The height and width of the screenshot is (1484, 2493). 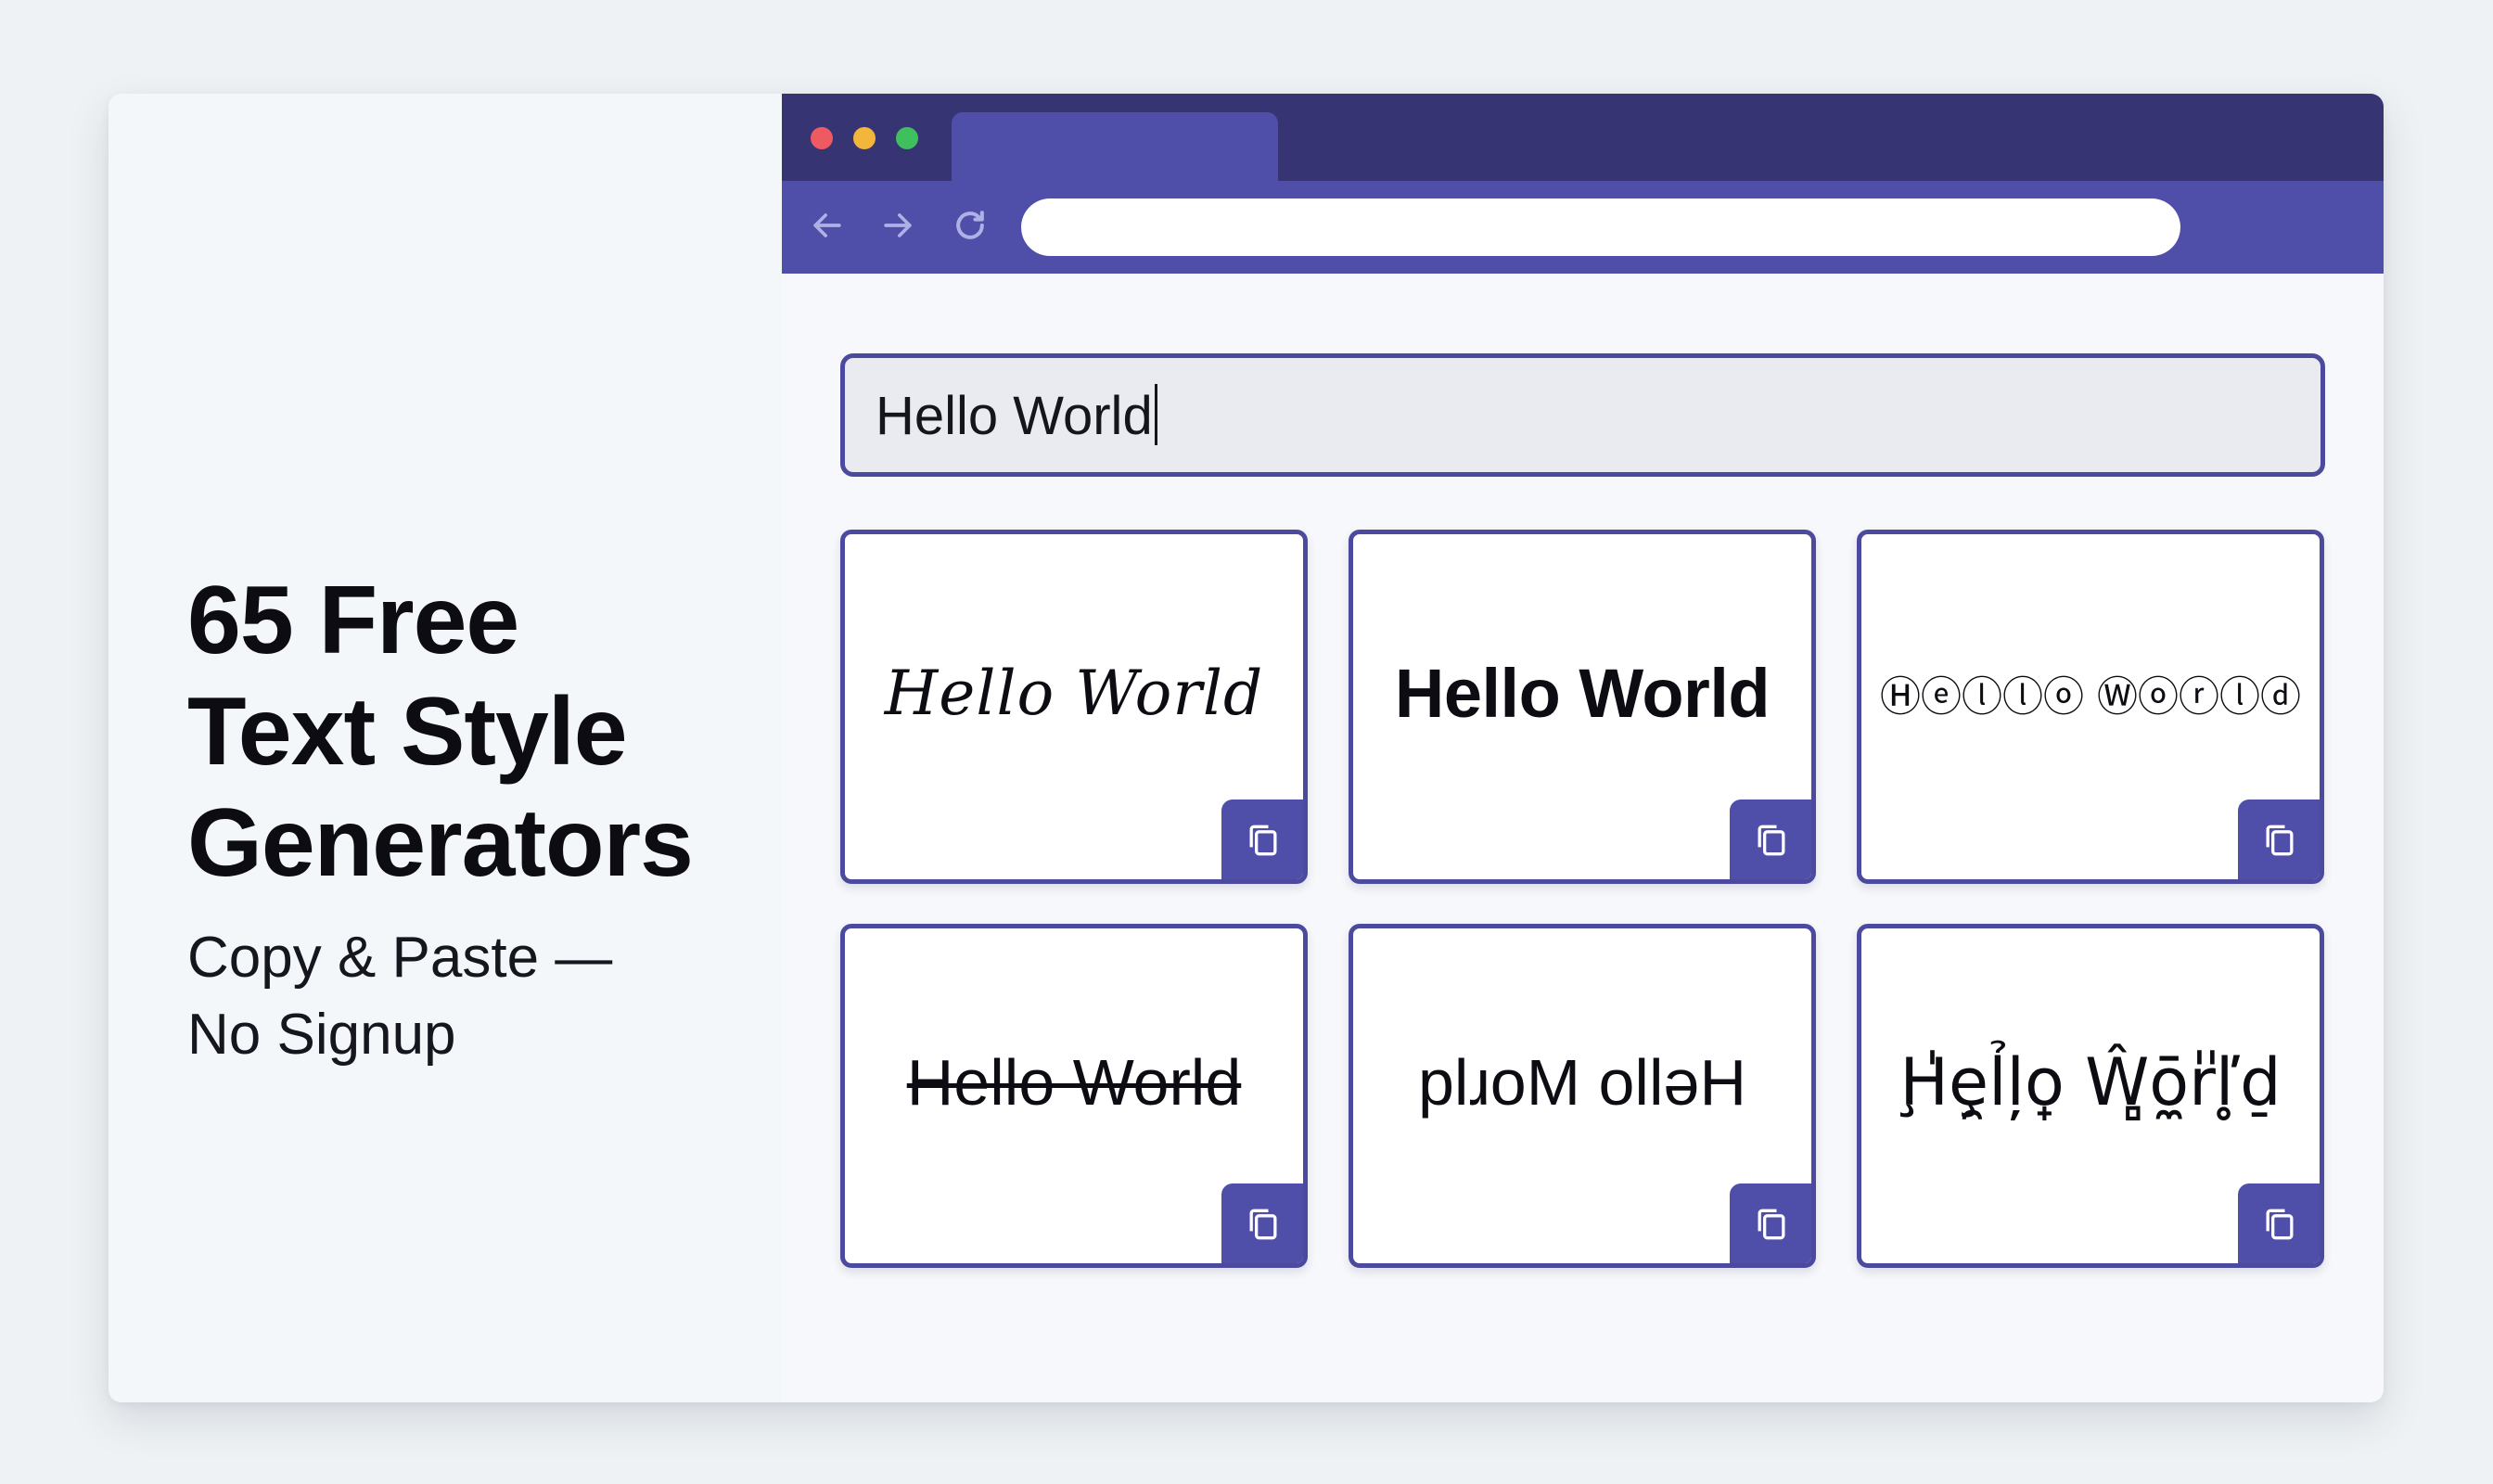 I want to click on address-bar, so click(x=1600, y=227).